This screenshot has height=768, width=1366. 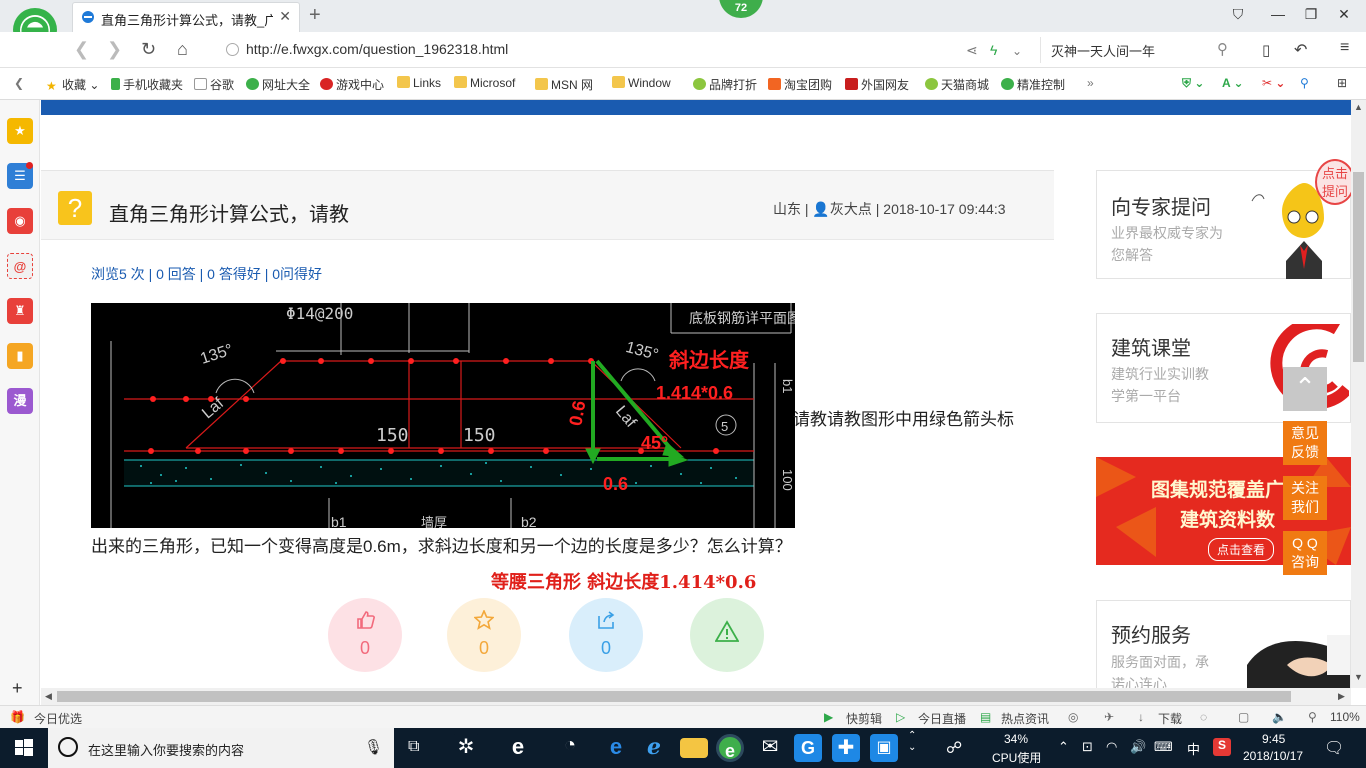 I want to click on action-center-icon: 🗨, so click(x=1334, y=748).